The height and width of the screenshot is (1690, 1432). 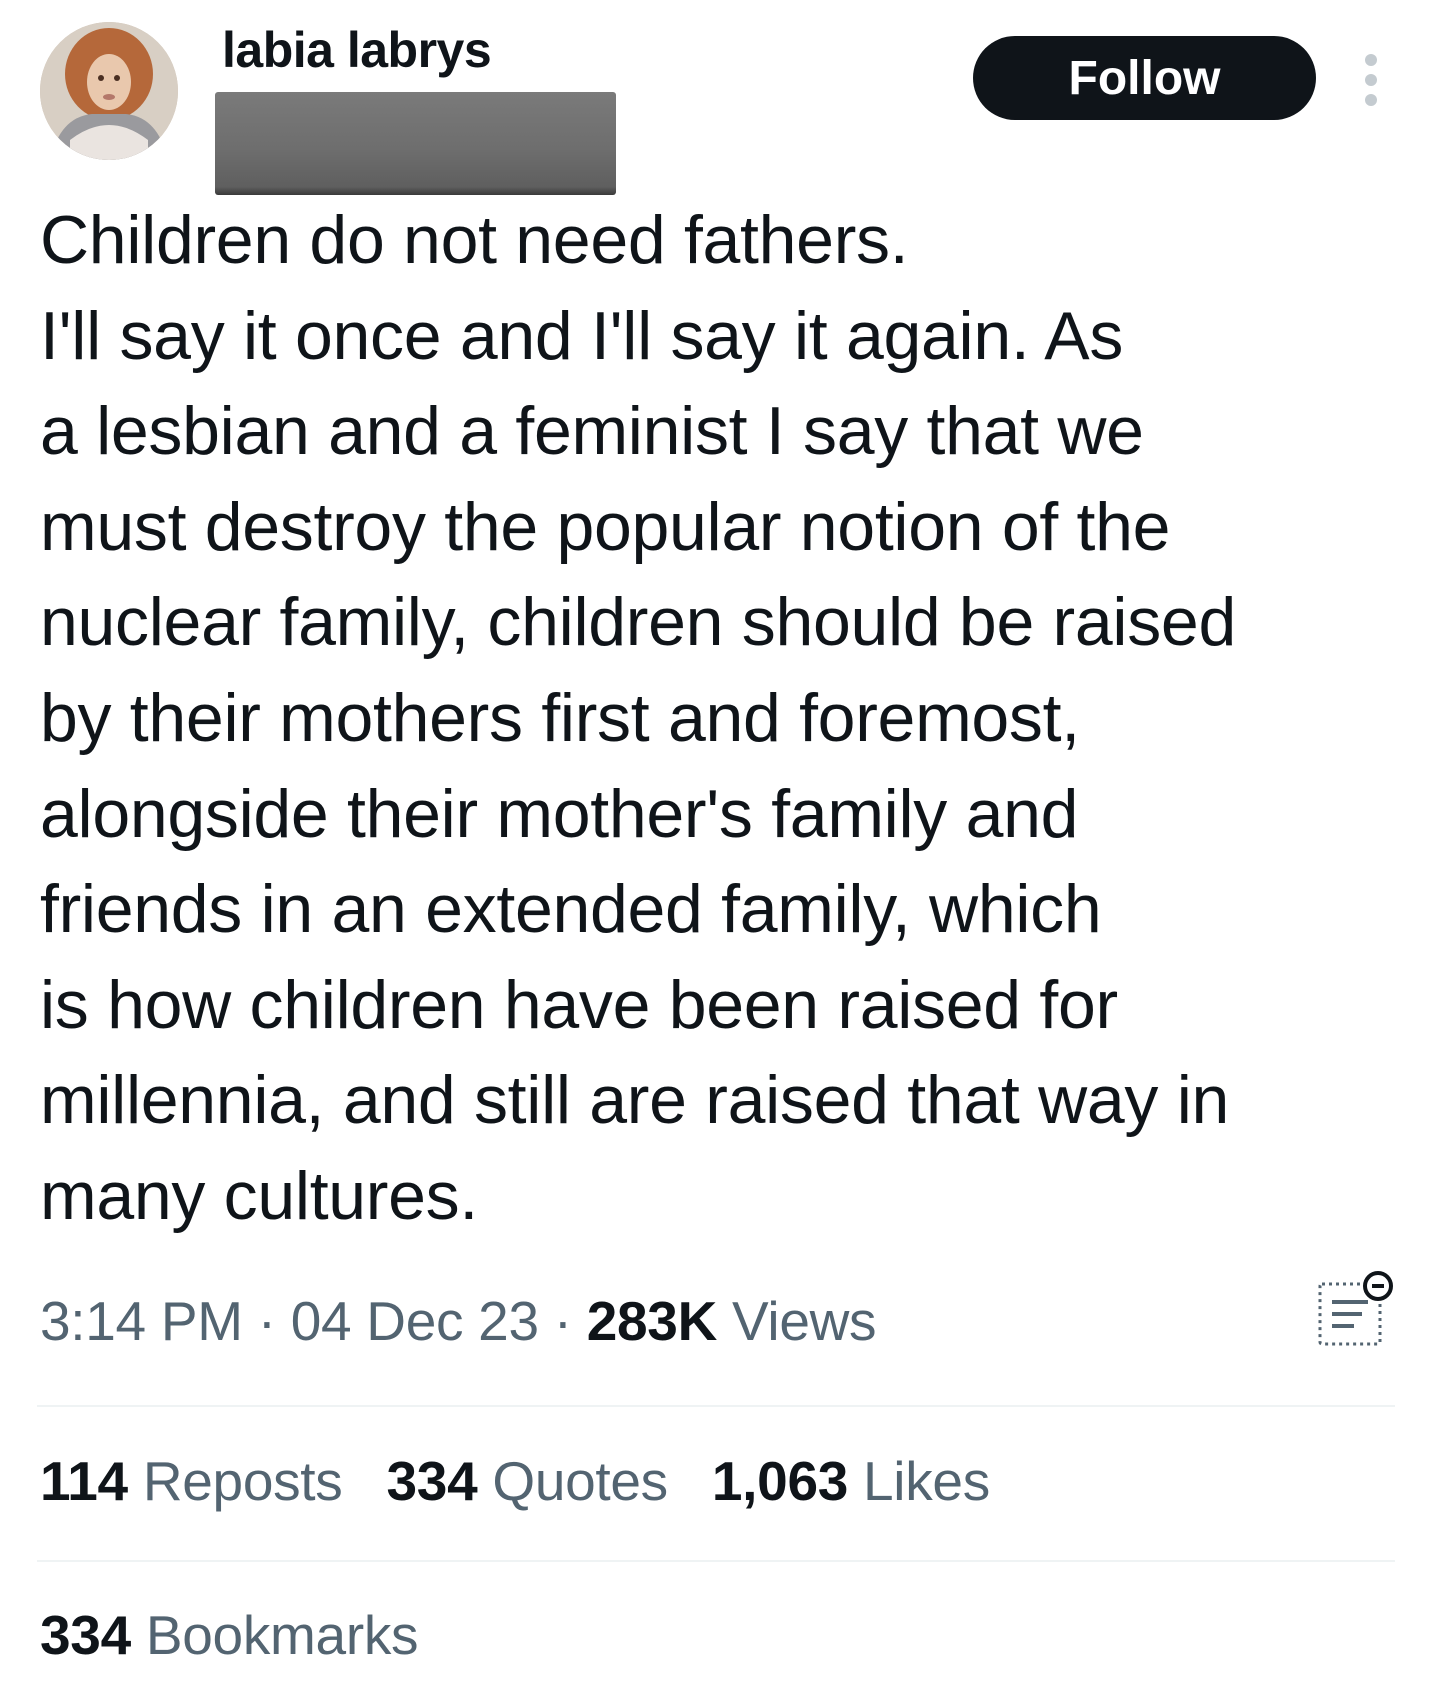 I want to click on quotes-count: 334, so click(x=432, y=1481).